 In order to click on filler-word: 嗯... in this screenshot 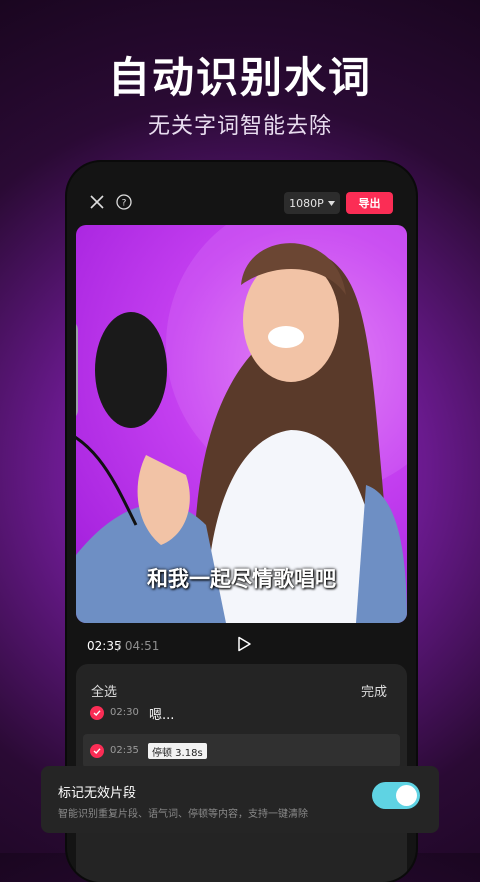, I will do `click(162, 715)`.